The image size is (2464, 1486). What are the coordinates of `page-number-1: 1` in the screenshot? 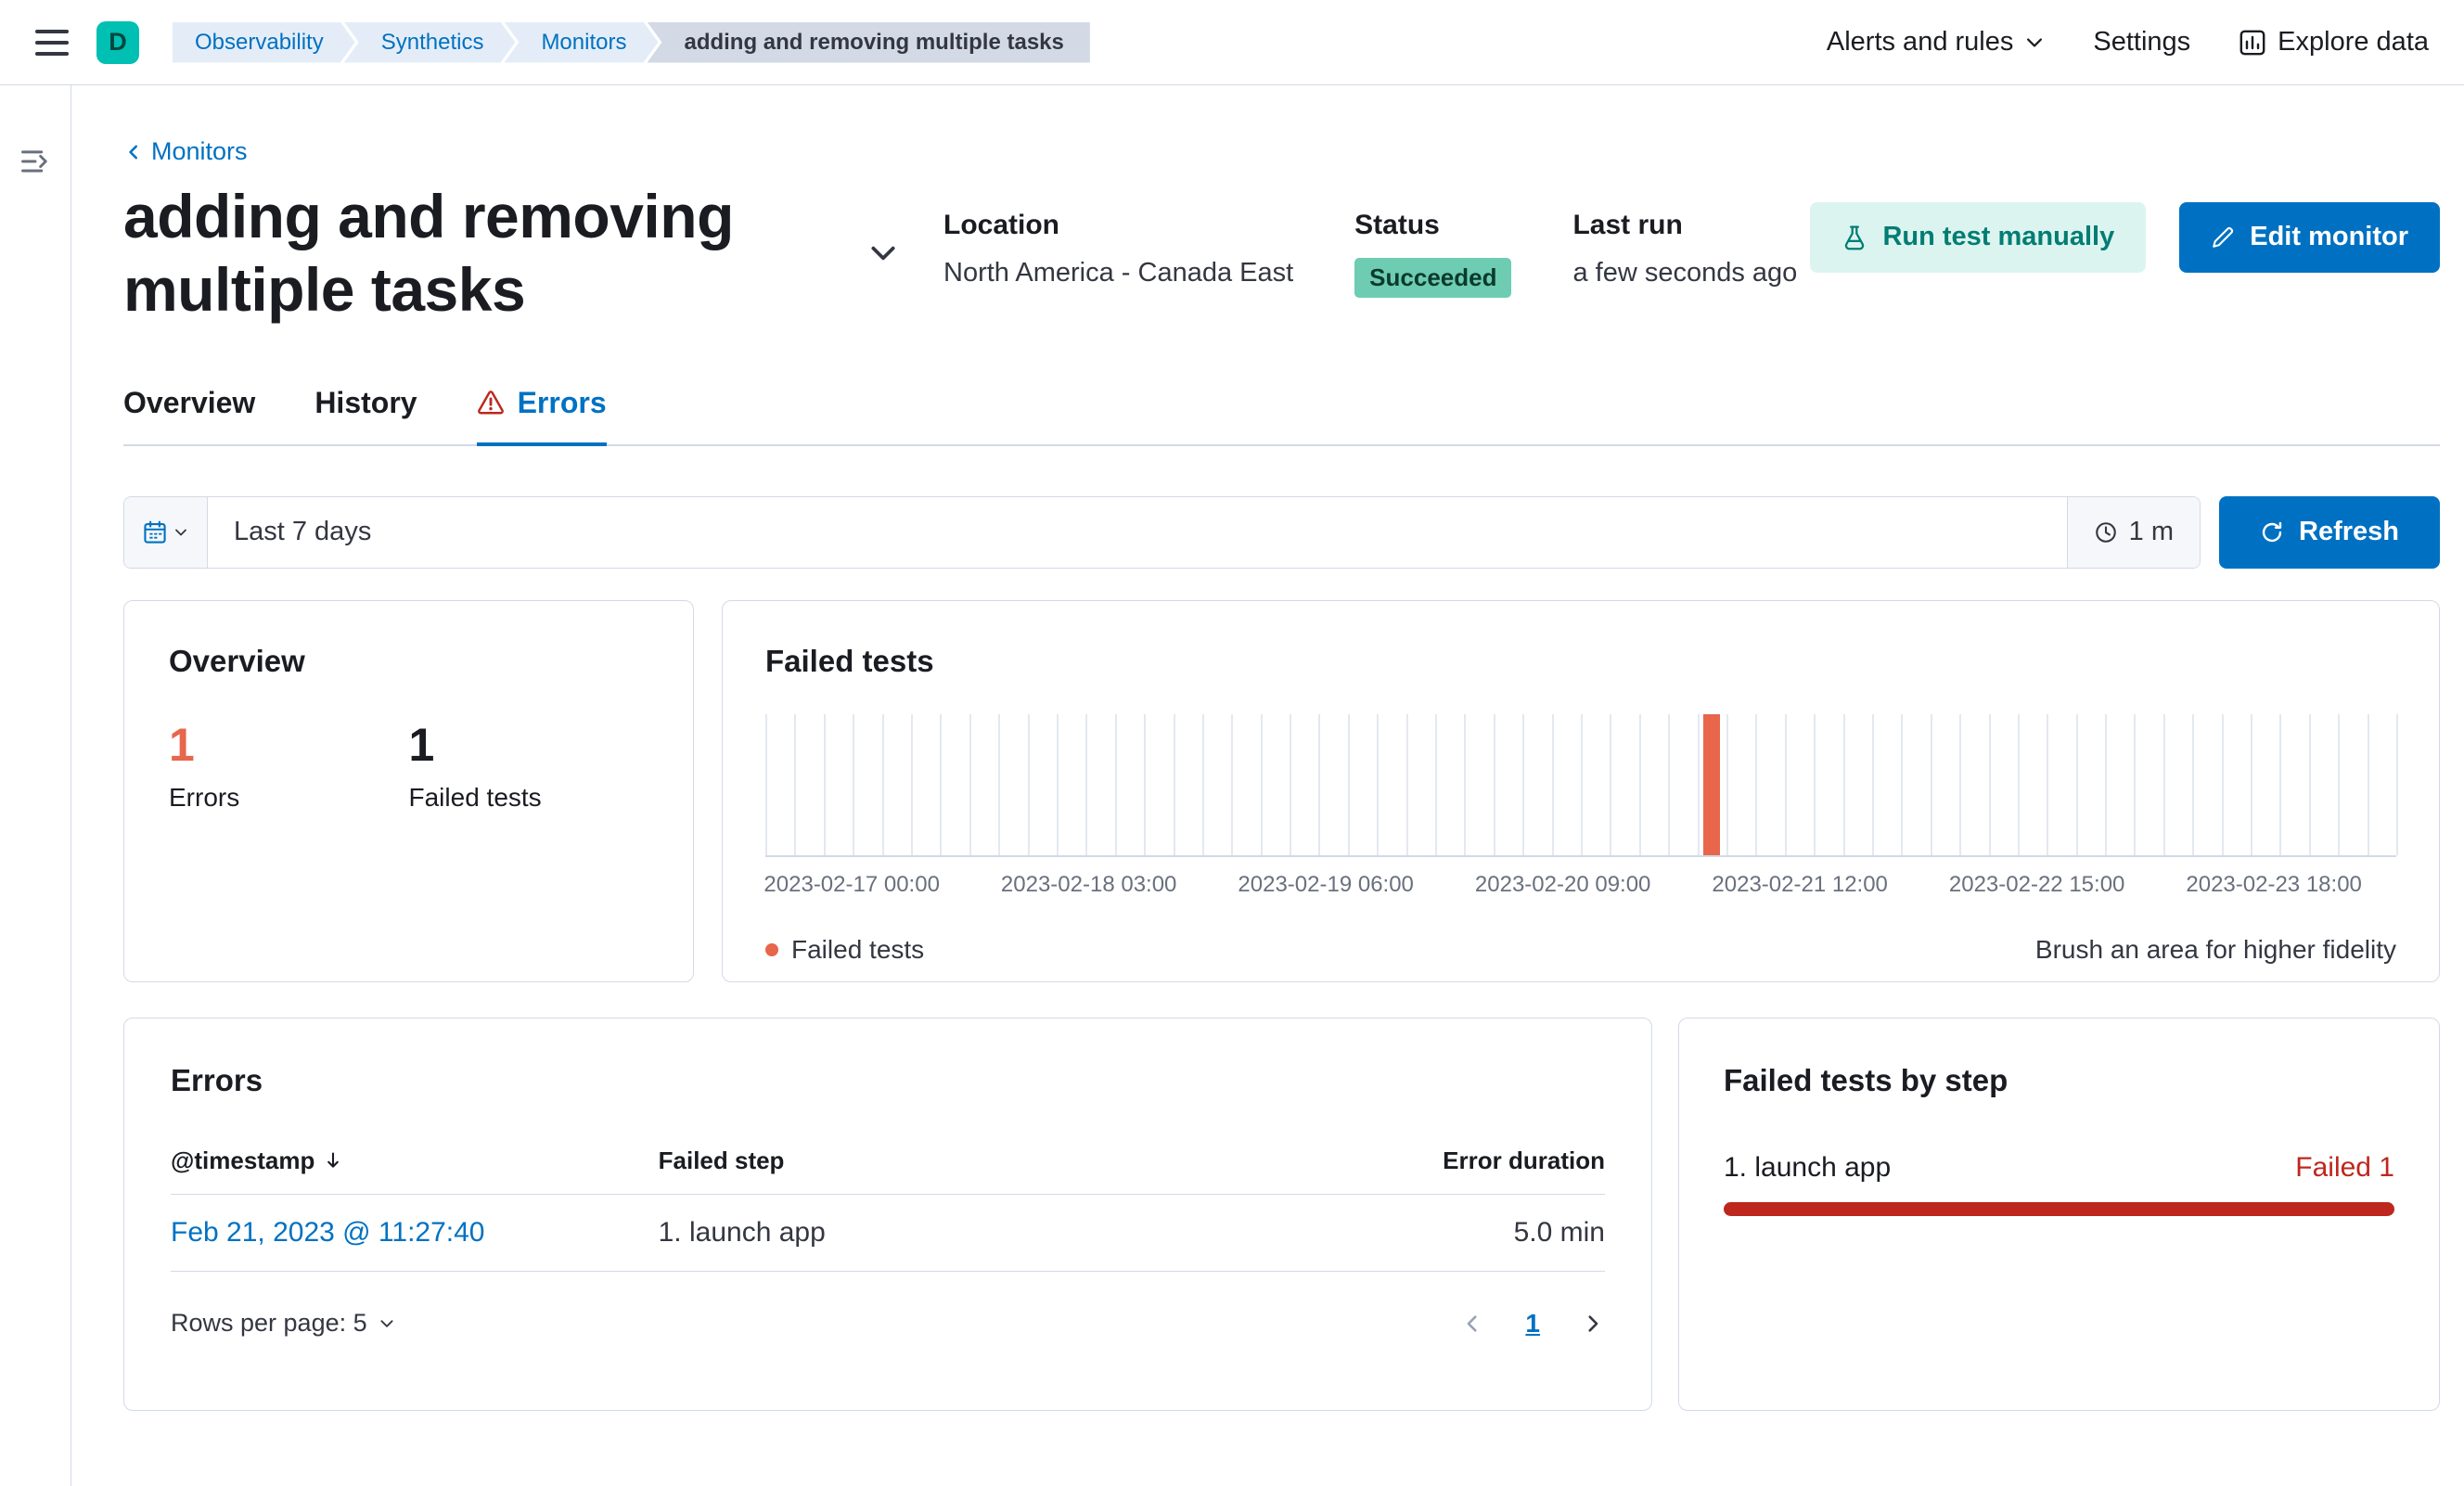 It's located at (1532, 1324).